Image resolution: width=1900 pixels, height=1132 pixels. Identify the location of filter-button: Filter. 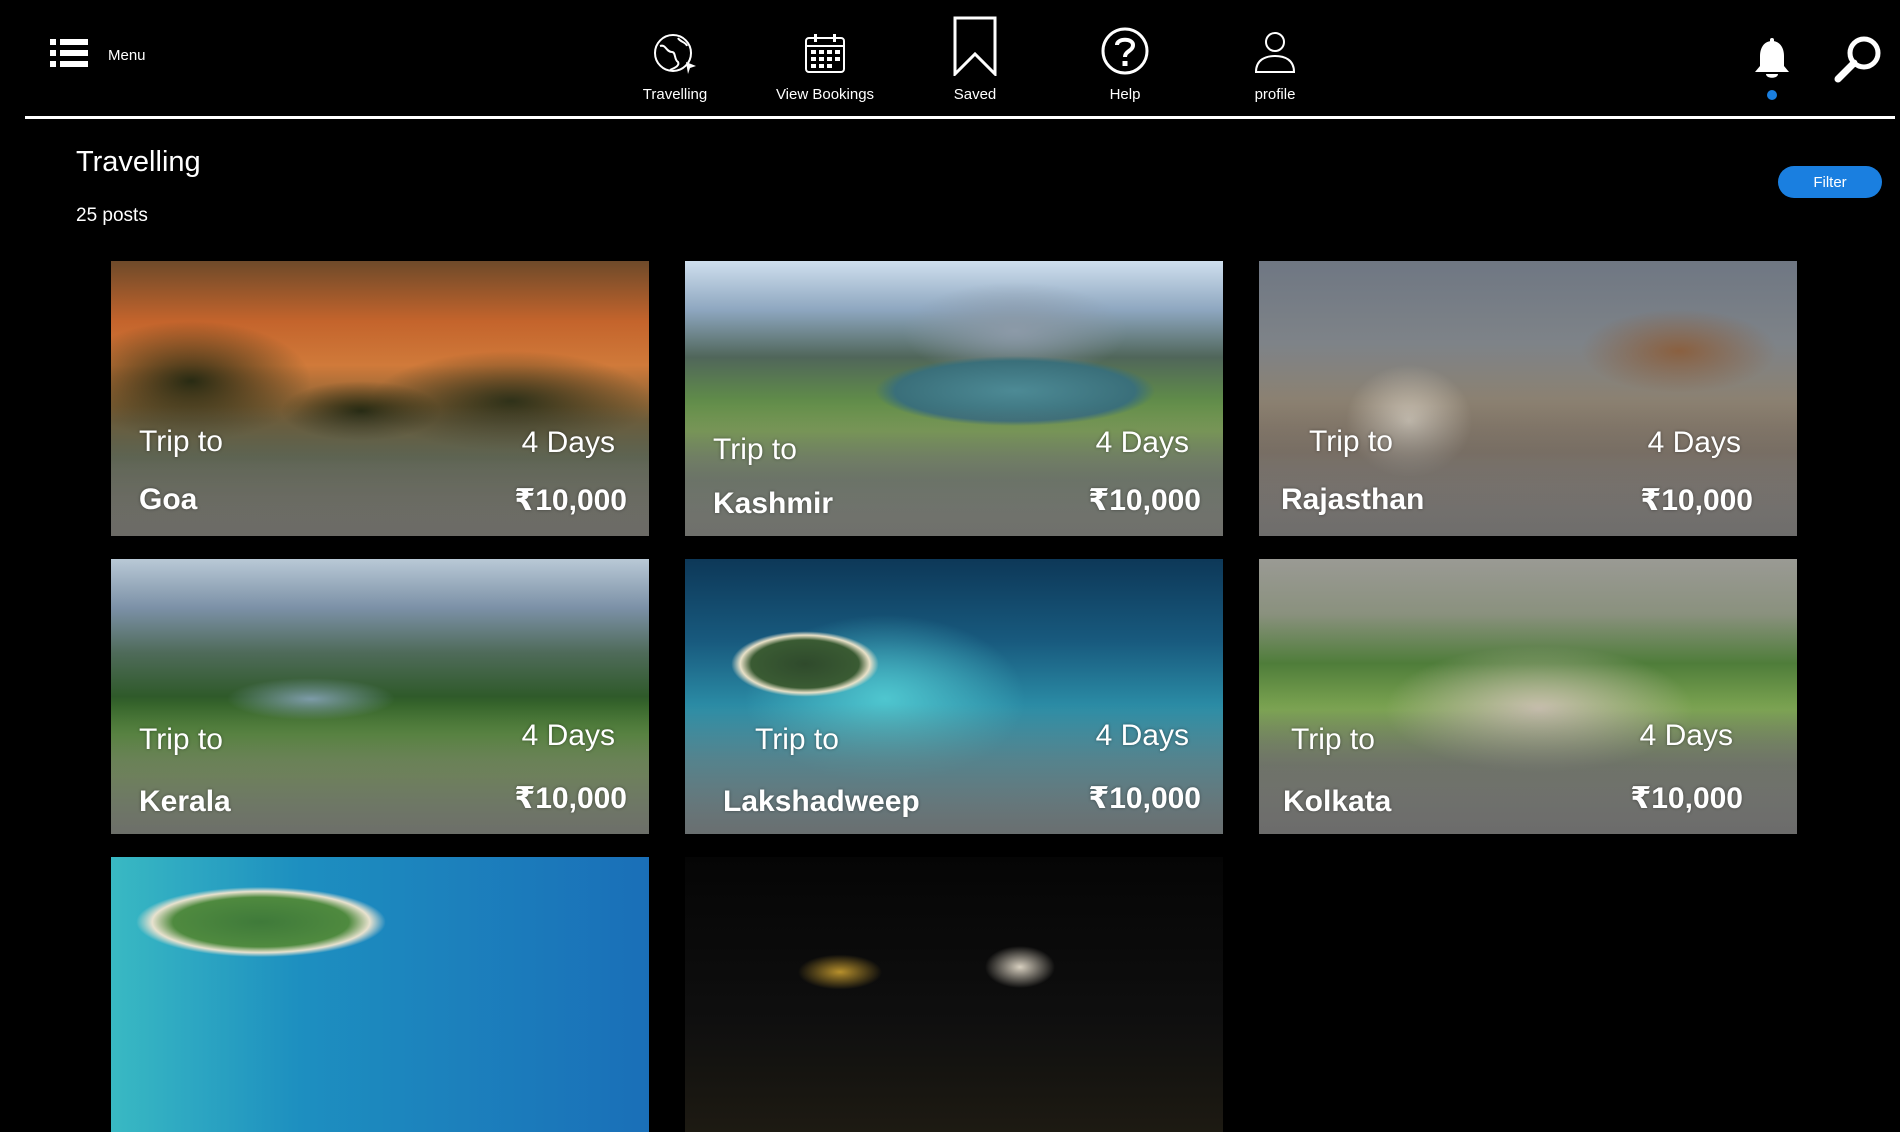
(1830, 182).